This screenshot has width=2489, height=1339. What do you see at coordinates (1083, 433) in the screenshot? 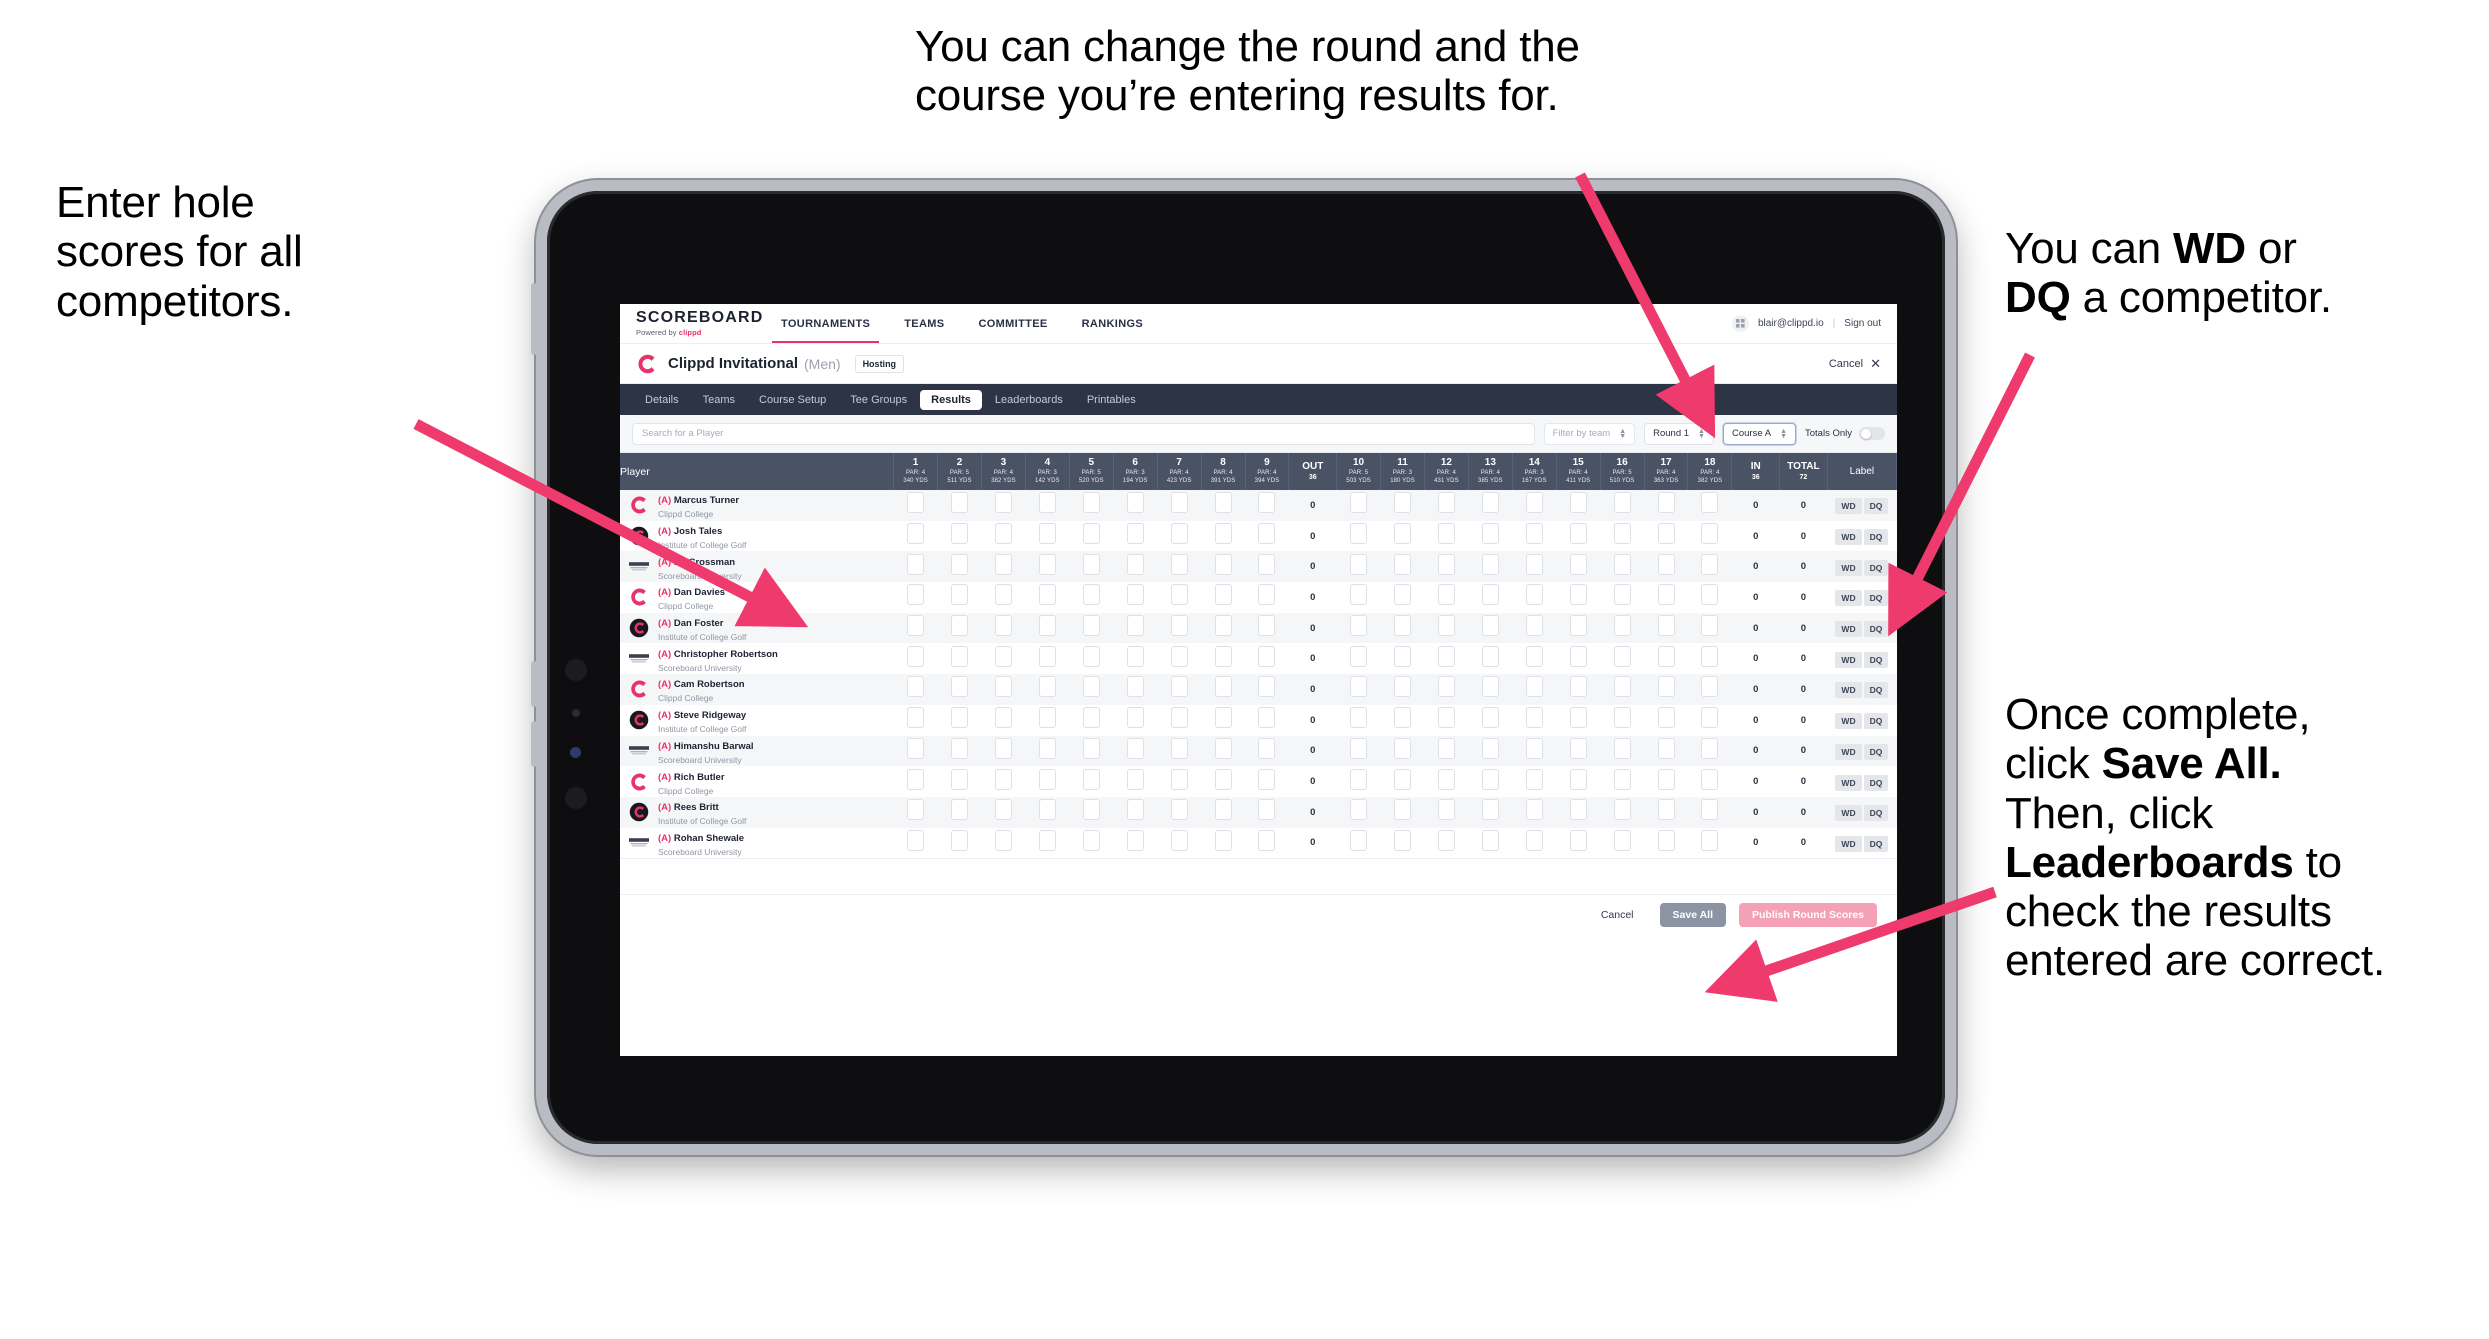
I see `search-input: Search for a Player` at bounding box center [1083, 433].